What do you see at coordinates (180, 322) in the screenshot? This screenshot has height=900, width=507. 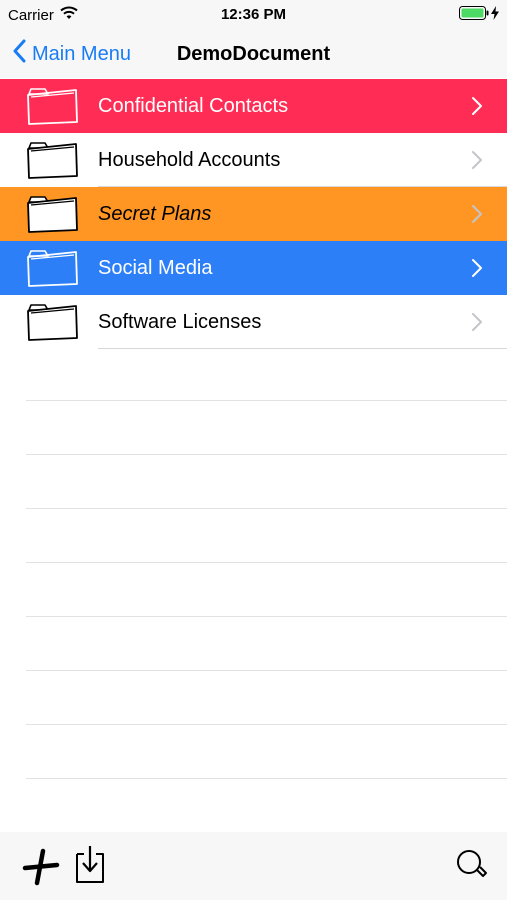 I see `folder-label: Software Licenses` at bounding box center [180, 322].